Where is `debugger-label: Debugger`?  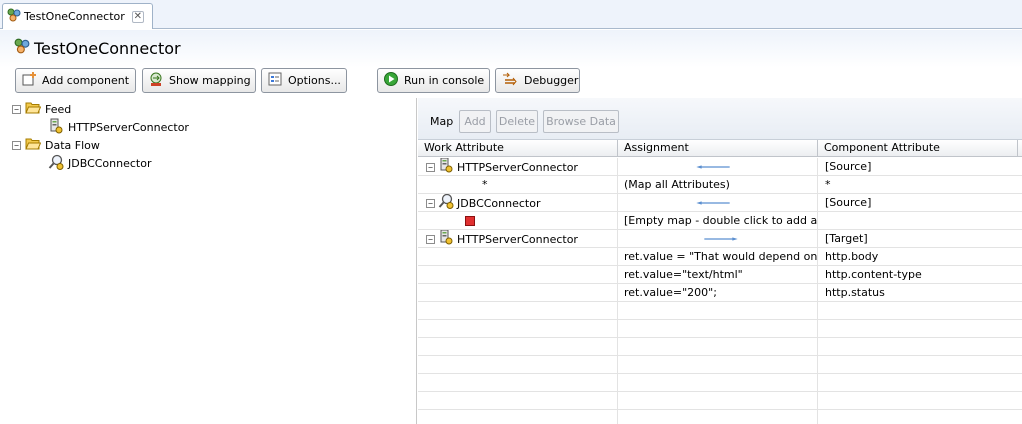
debugger-label: Debugger is located at coordinates (551, 80).